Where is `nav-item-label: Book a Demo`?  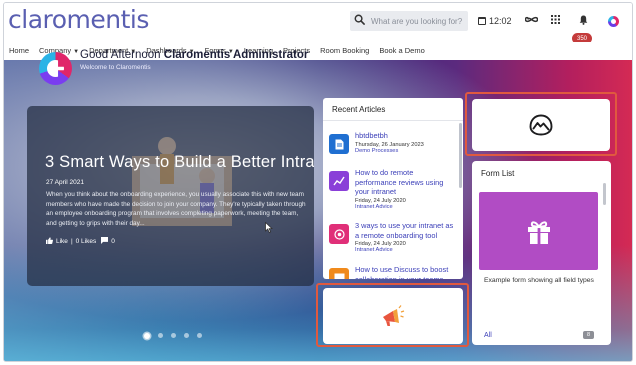
nav-item-label: Book a Demo is located at coordinates (402, 50).